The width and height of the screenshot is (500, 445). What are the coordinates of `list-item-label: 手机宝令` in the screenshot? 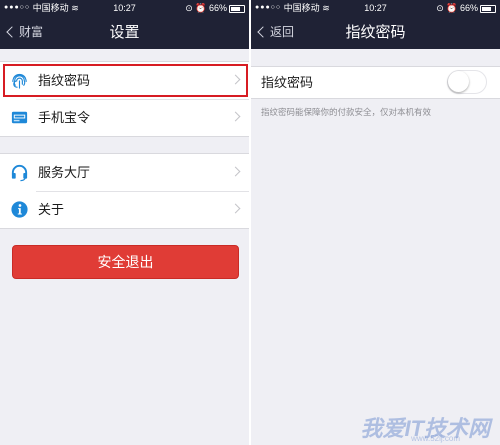 It's located at (64, 117).